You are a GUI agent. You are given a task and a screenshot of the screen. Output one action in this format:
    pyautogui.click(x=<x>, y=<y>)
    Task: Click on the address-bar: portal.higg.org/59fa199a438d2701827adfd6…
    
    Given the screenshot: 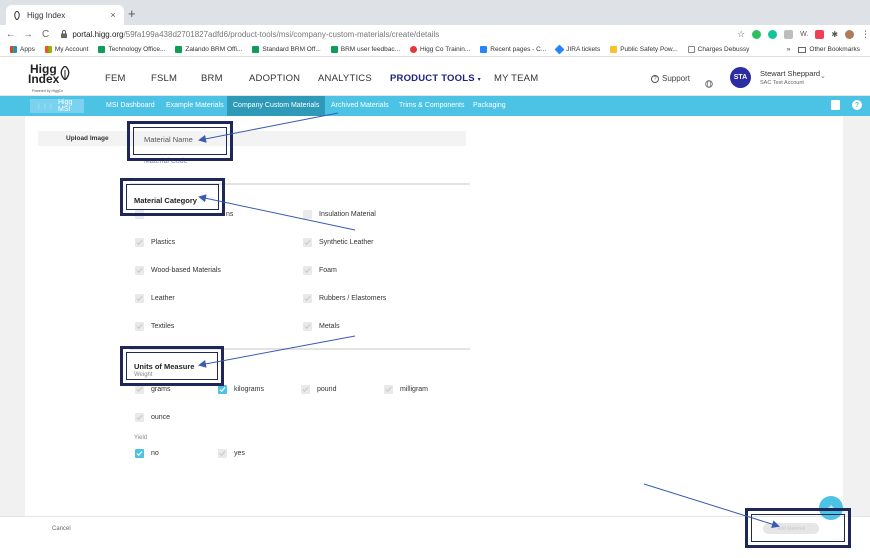 What is the action you would take?
    pyautogui.click(x=391, y=34)
    